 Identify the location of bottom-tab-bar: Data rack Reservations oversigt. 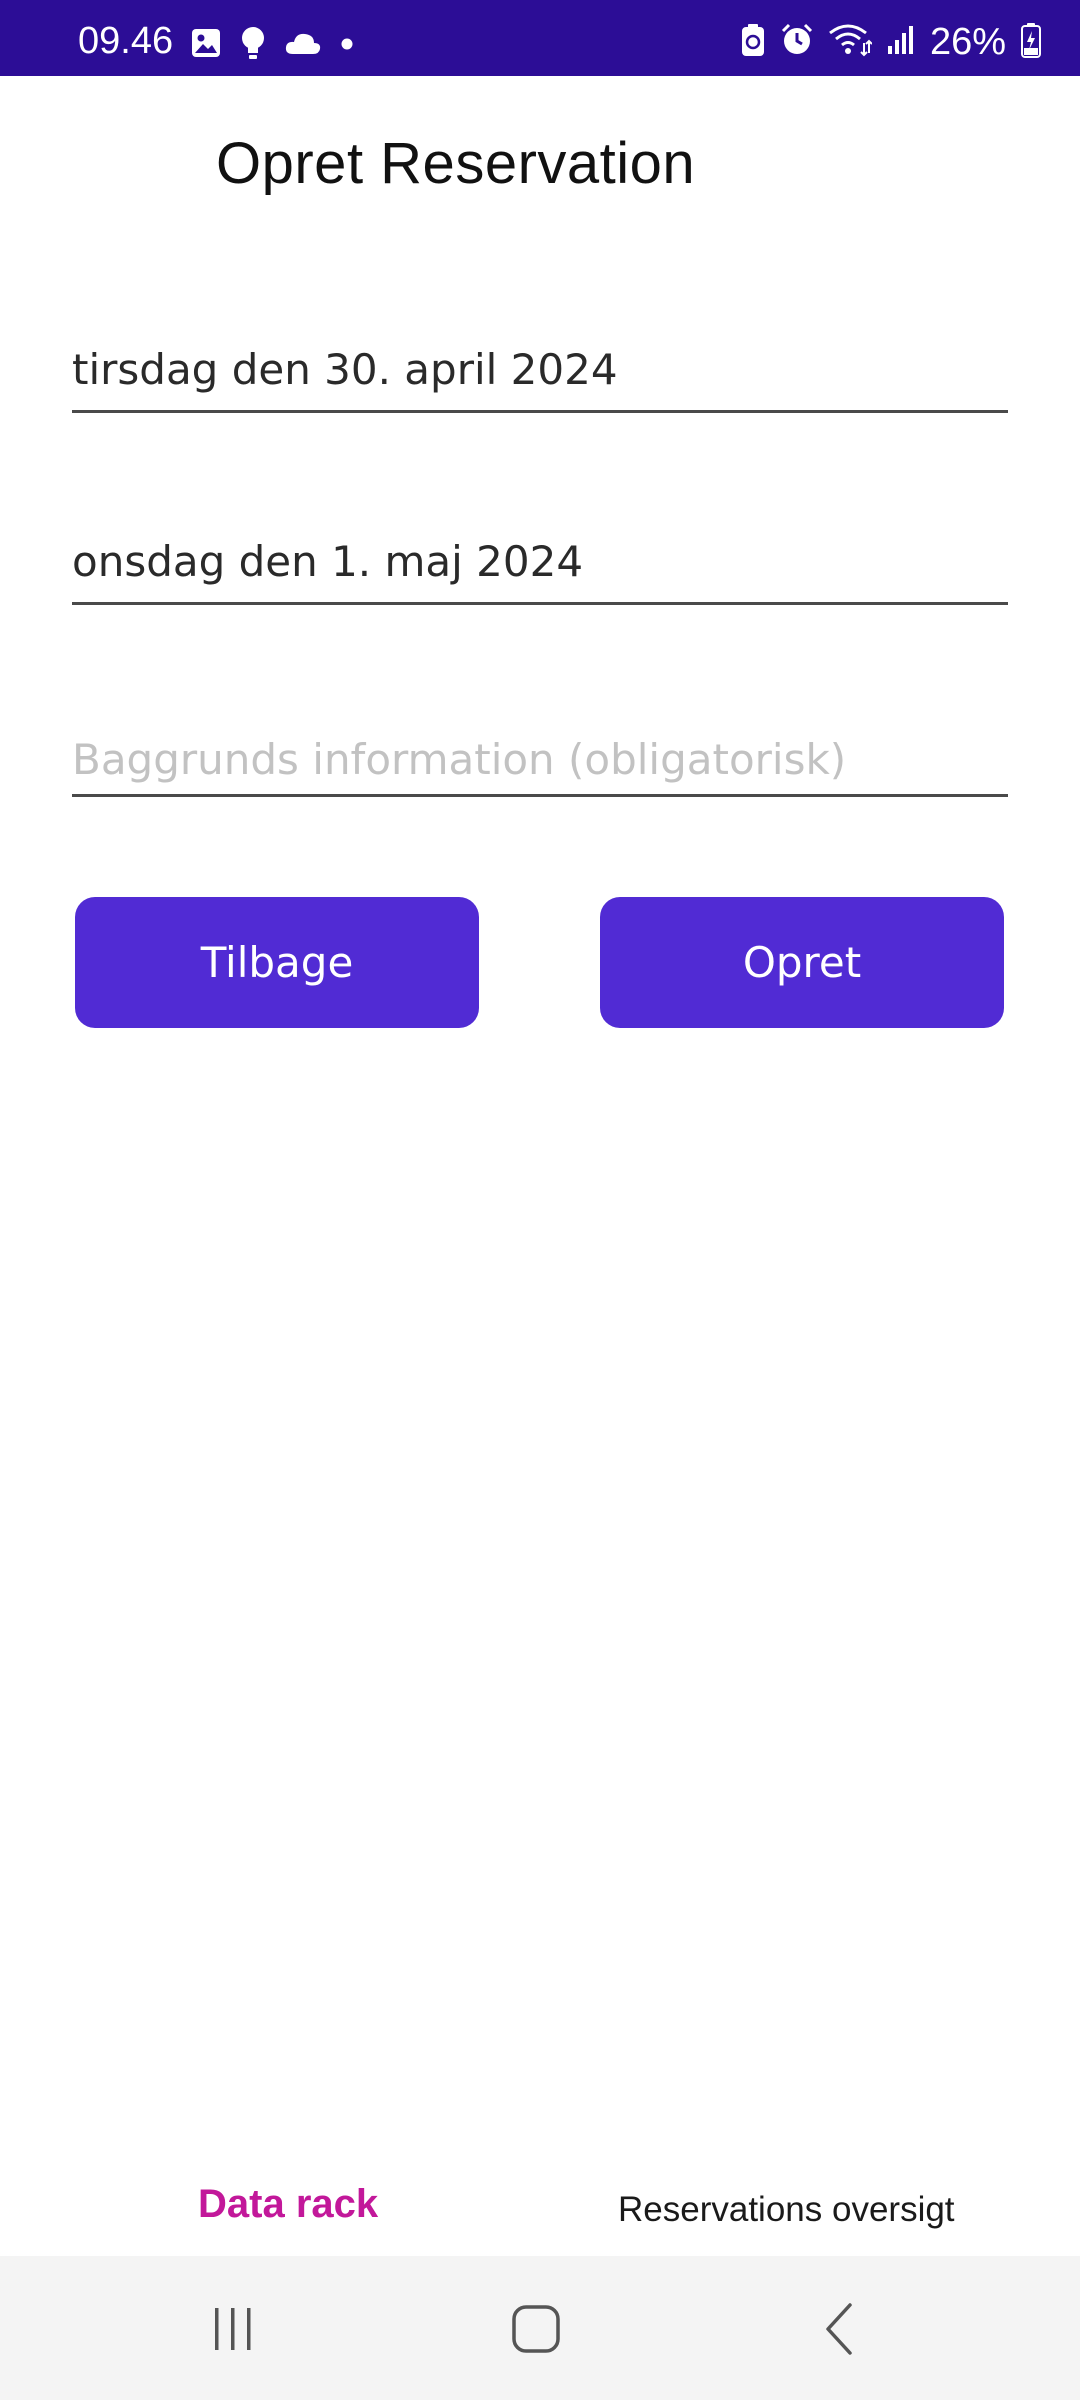
(540, 2208).